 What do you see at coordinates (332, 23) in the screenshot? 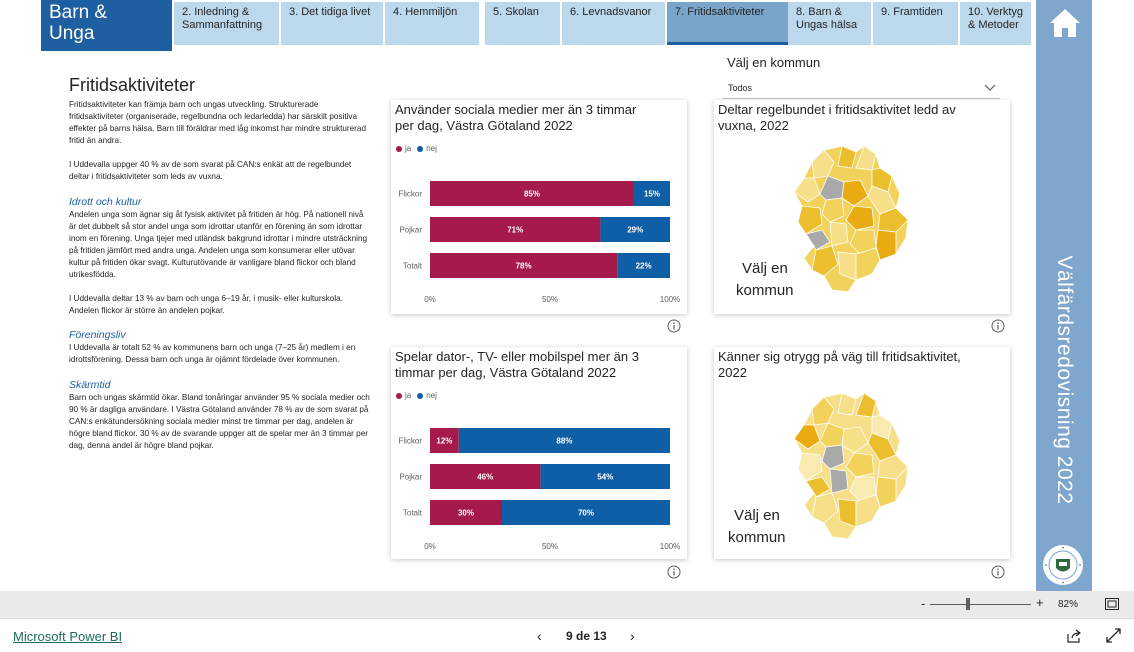
I see `tab-det-tidiga-livet: 3. Det tidiga livet` at bounding box center [332, 23].